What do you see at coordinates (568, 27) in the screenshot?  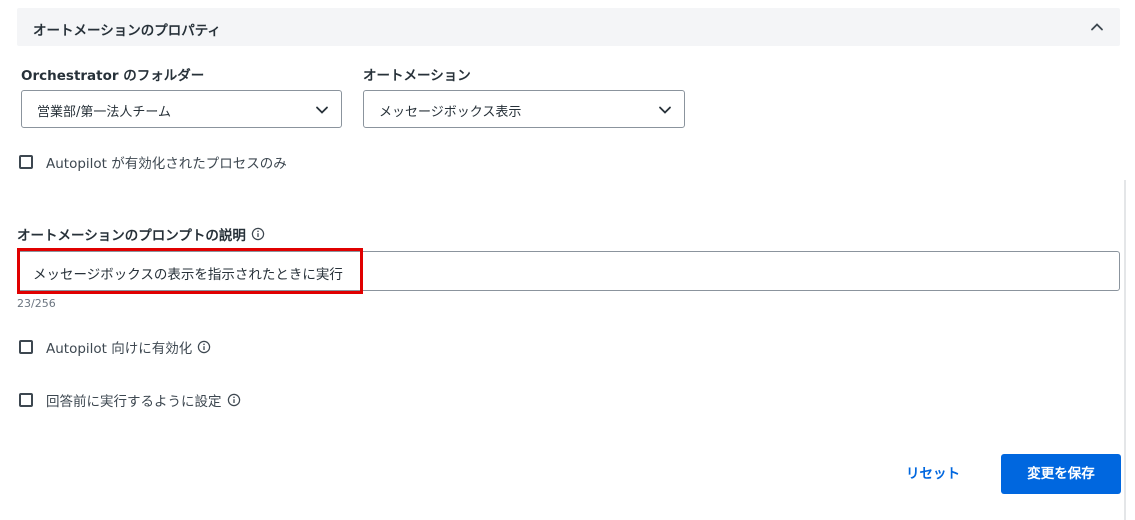 I see `section-header: オートメーションのプロパティ` at bounding box center [568, 27].